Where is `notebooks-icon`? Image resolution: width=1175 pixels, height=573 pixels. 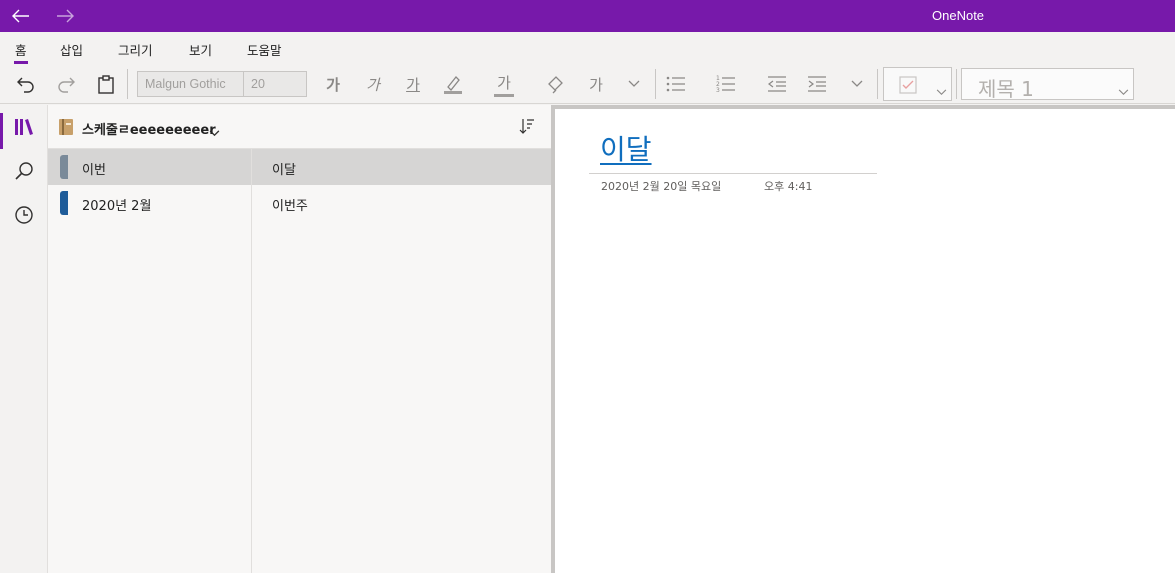
notebooks-icon is located at coordinates (24, 128).